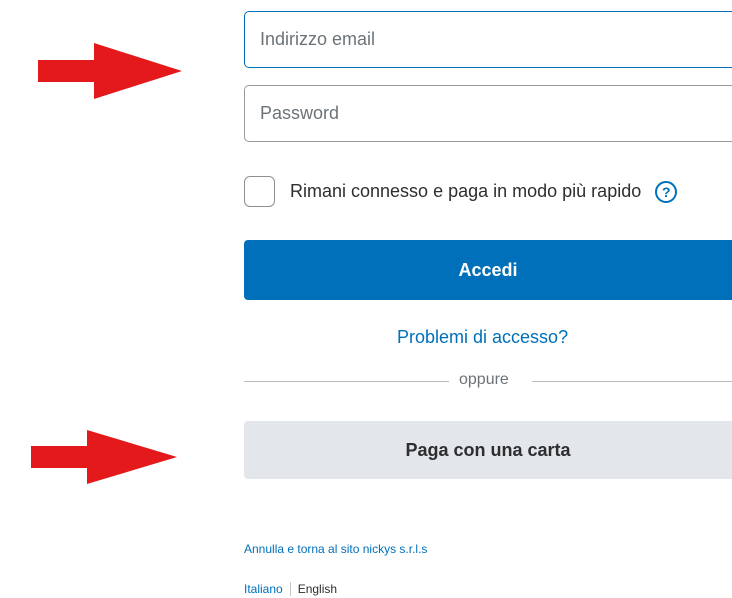 This screenshot has width=732, height=598. I want to click on login-button: Accedi, so click(488, 270).